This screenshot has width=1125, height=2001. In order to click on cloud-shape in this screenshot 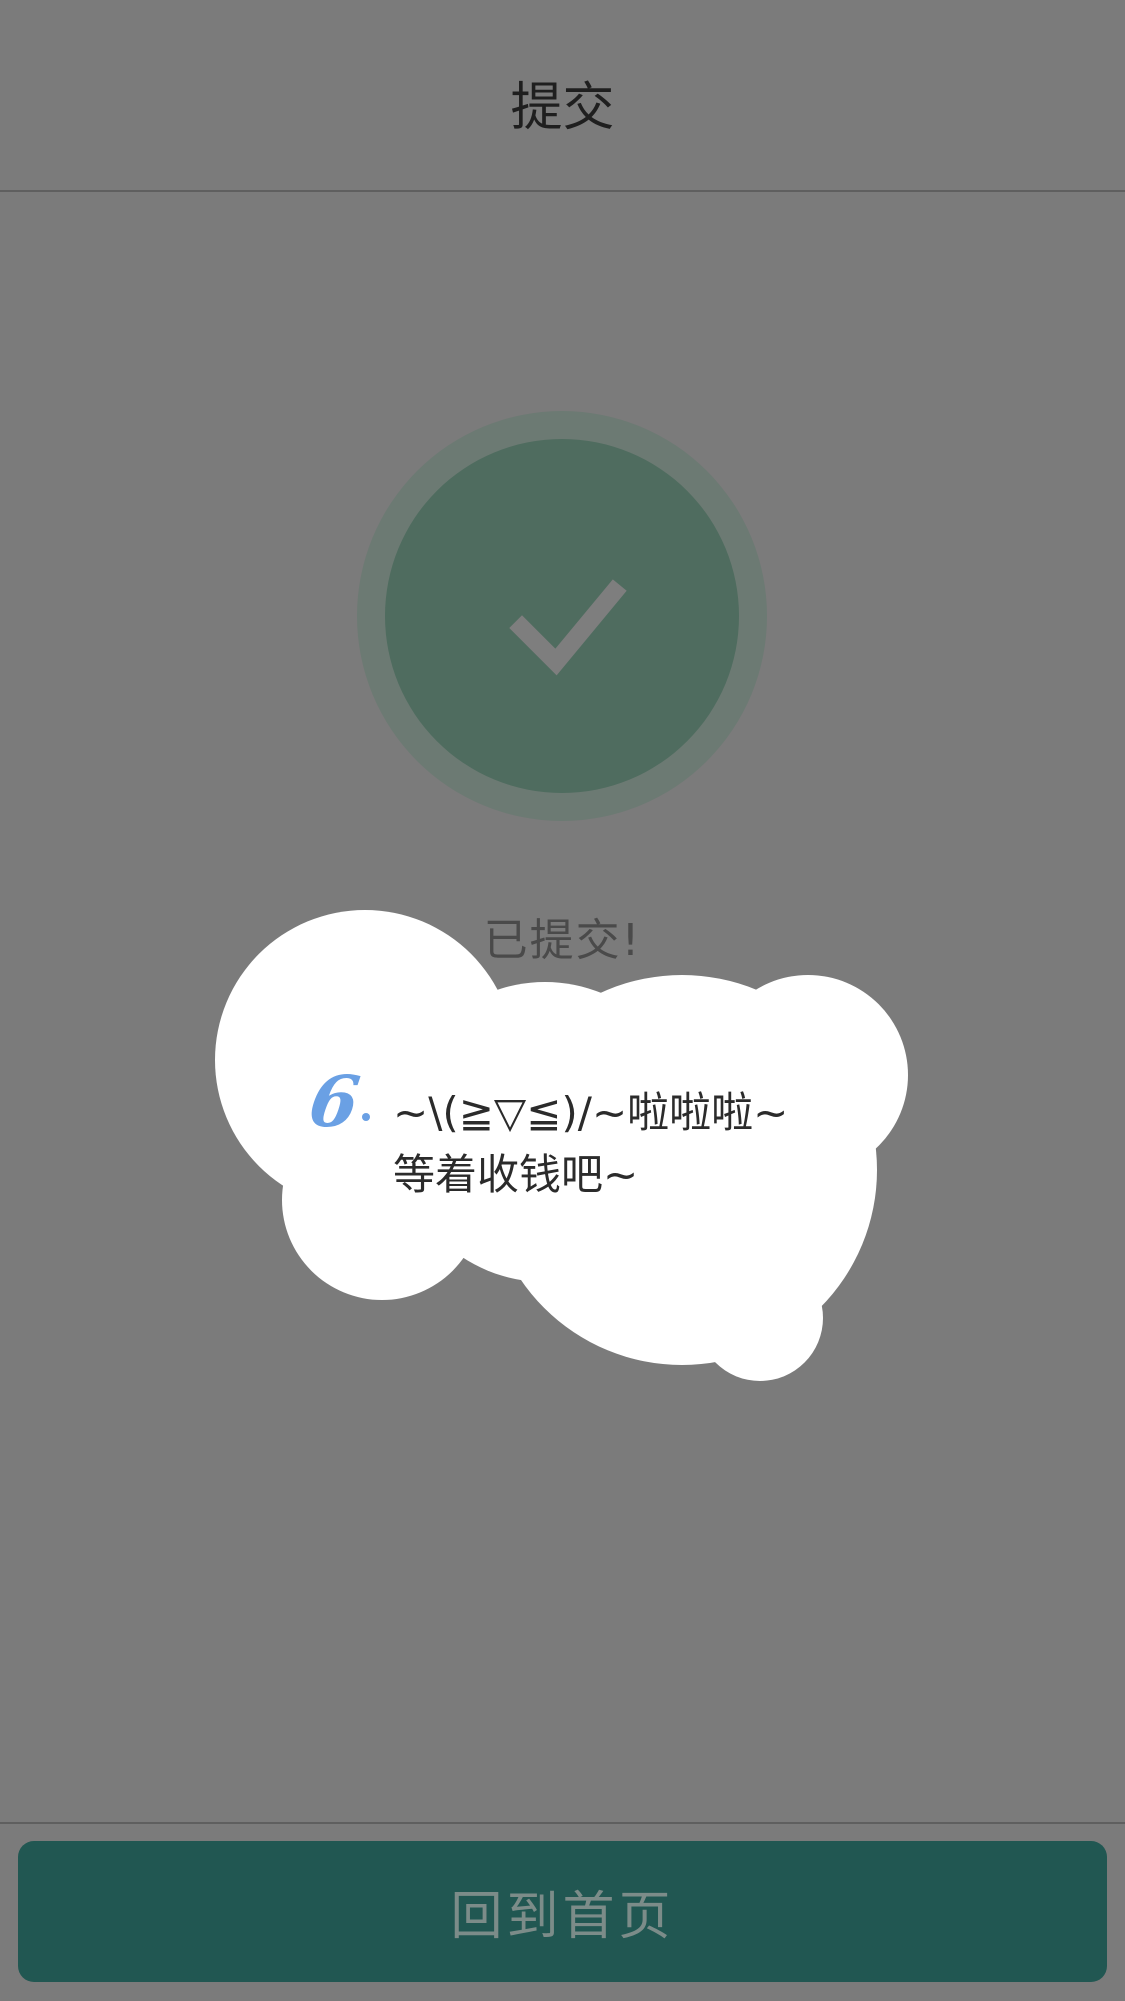, I will do `click(561, 1145)`.